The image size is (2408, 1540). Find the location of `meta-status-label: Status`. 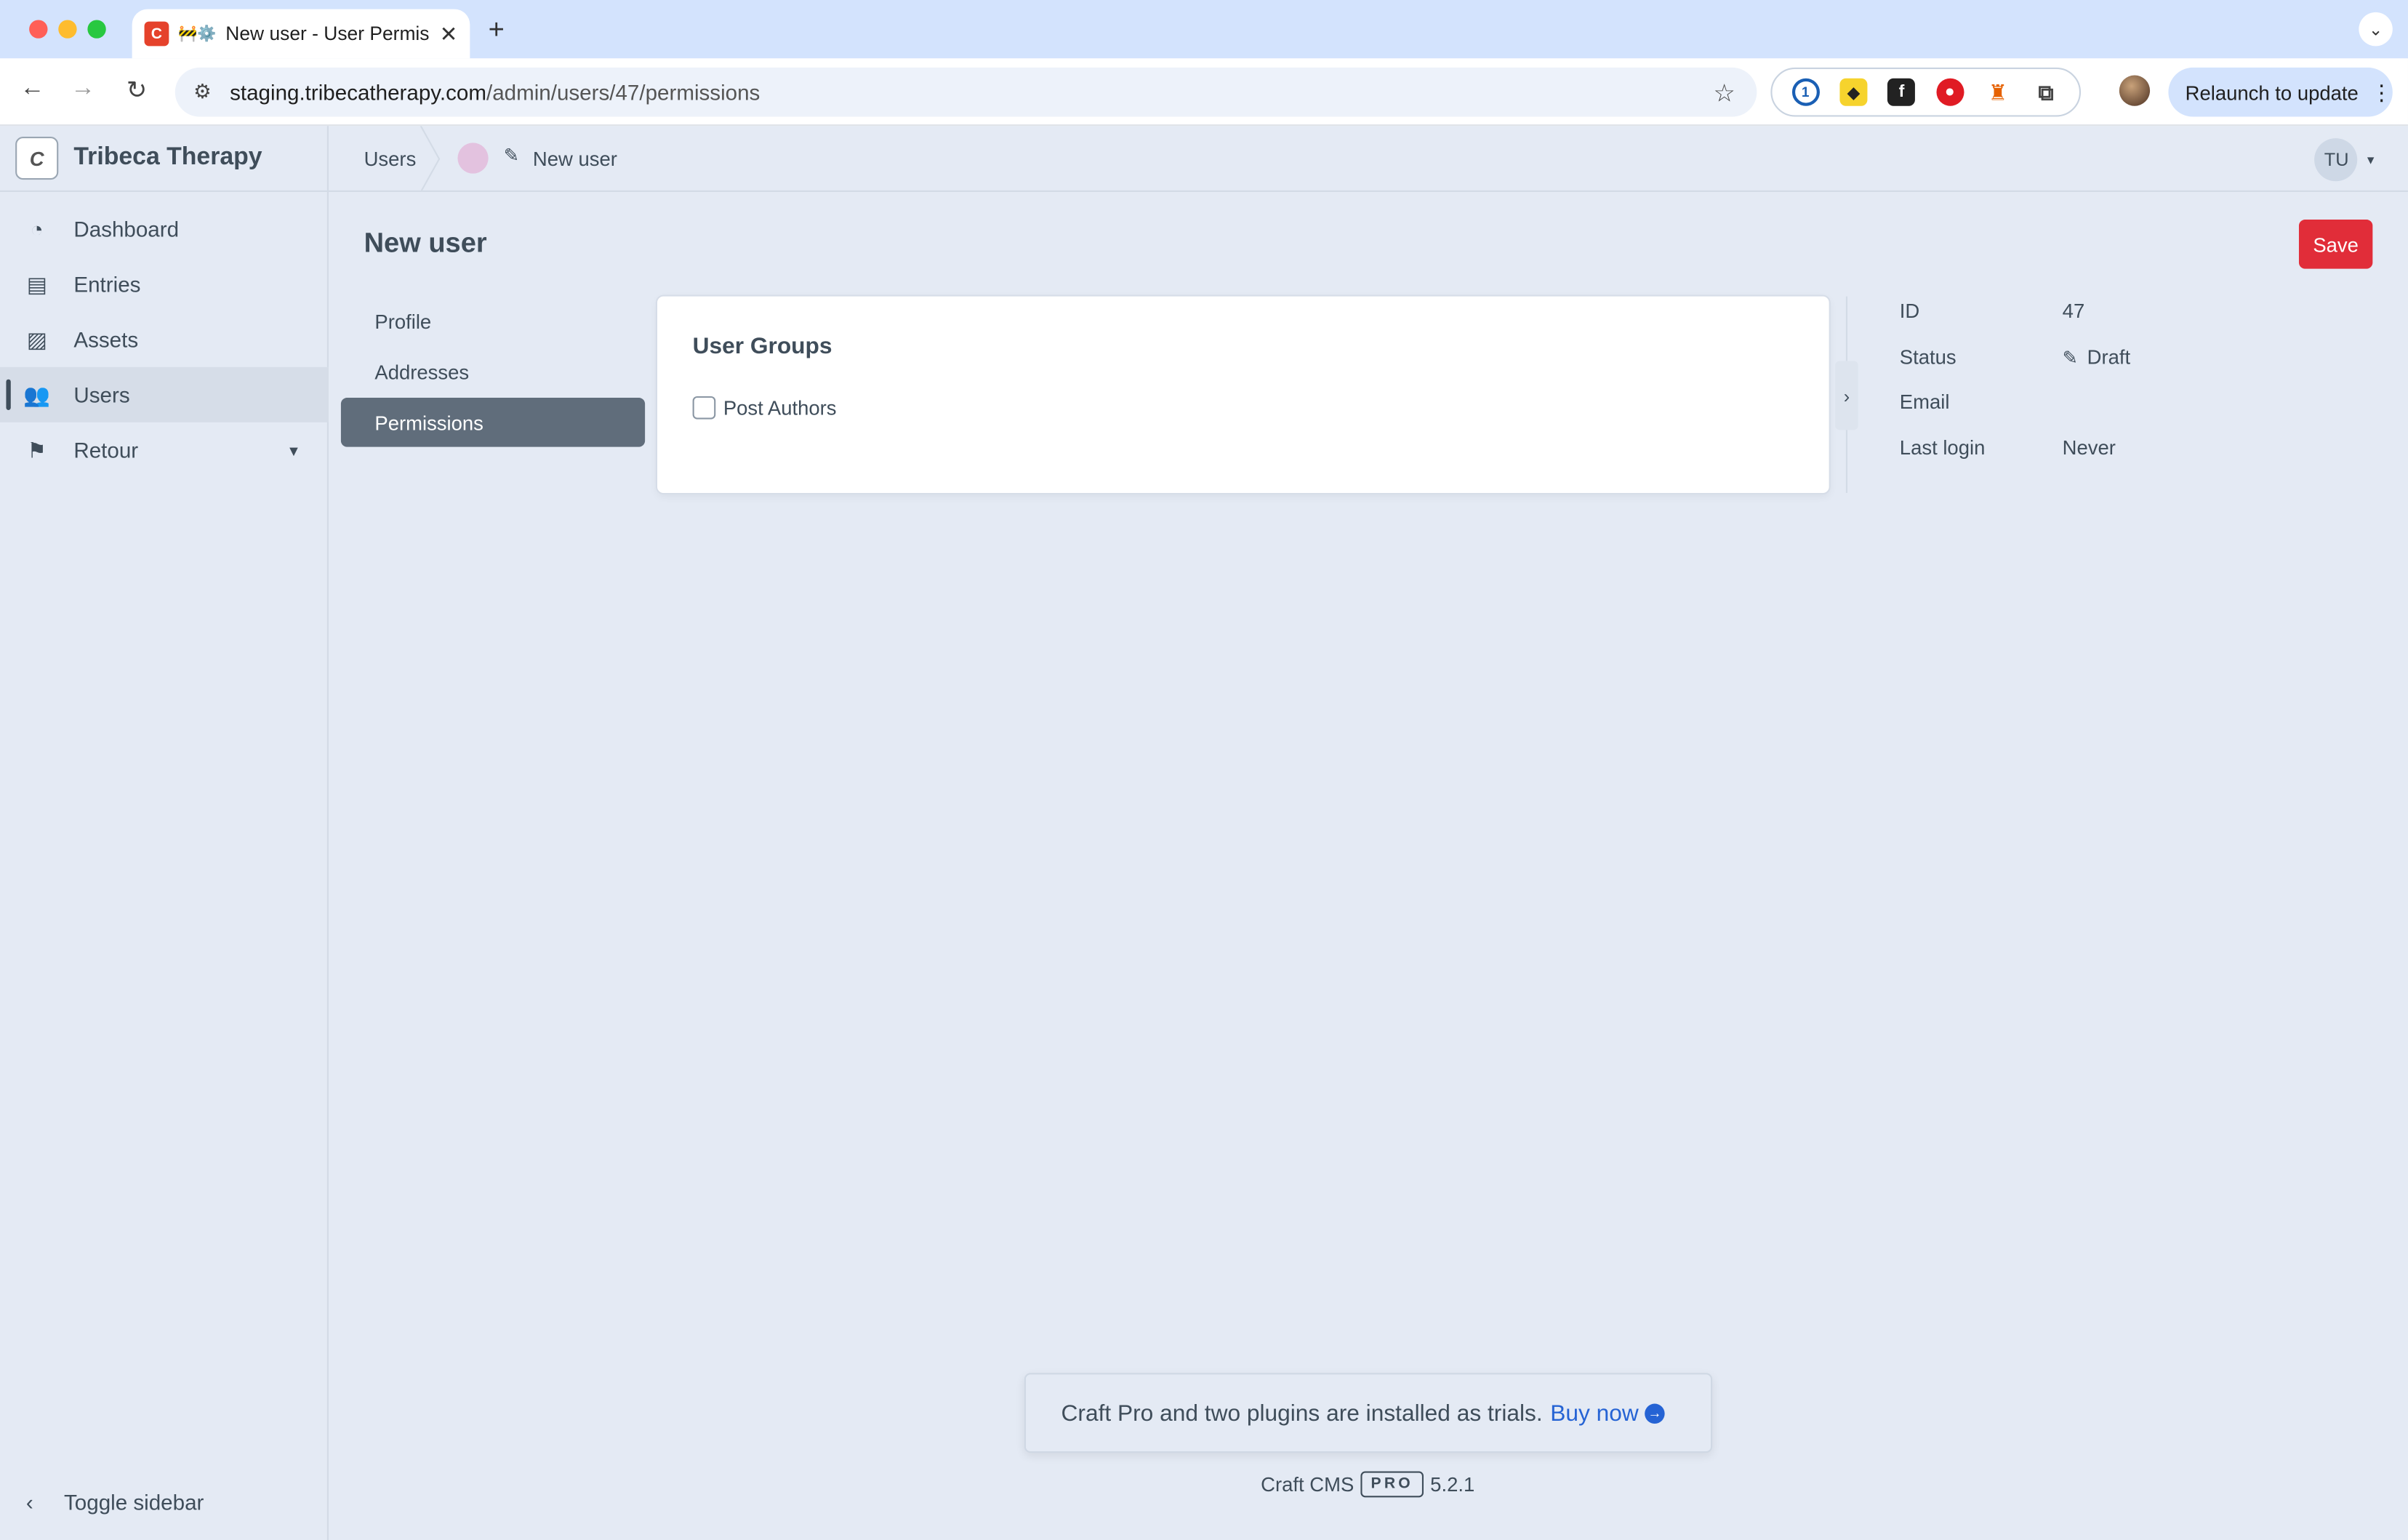

meta-status-label: Status is located at coordinates (1927, 357).